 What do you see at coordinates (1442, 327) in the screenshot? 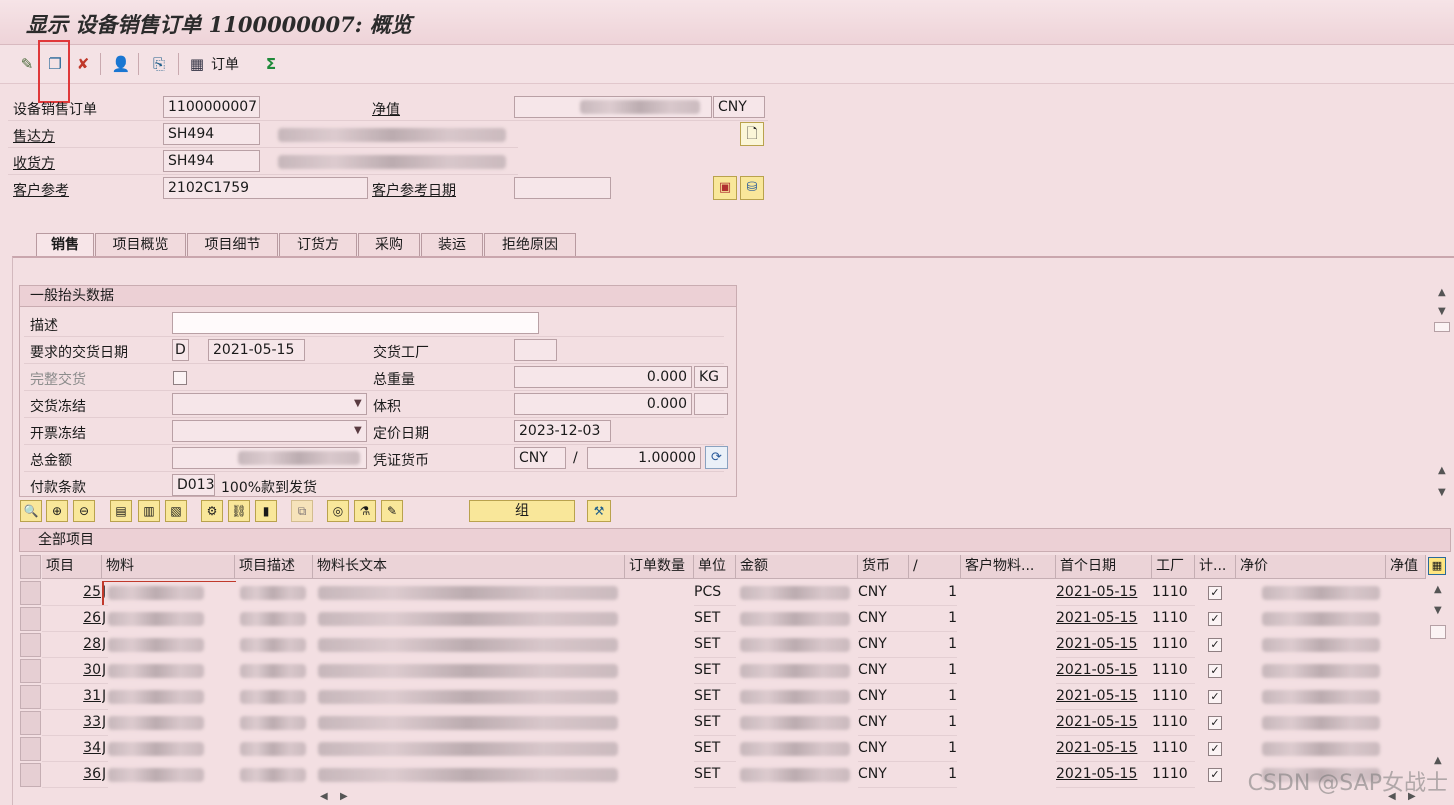
I see `scrollbar-thumb` at bounding box center [1442, 327].